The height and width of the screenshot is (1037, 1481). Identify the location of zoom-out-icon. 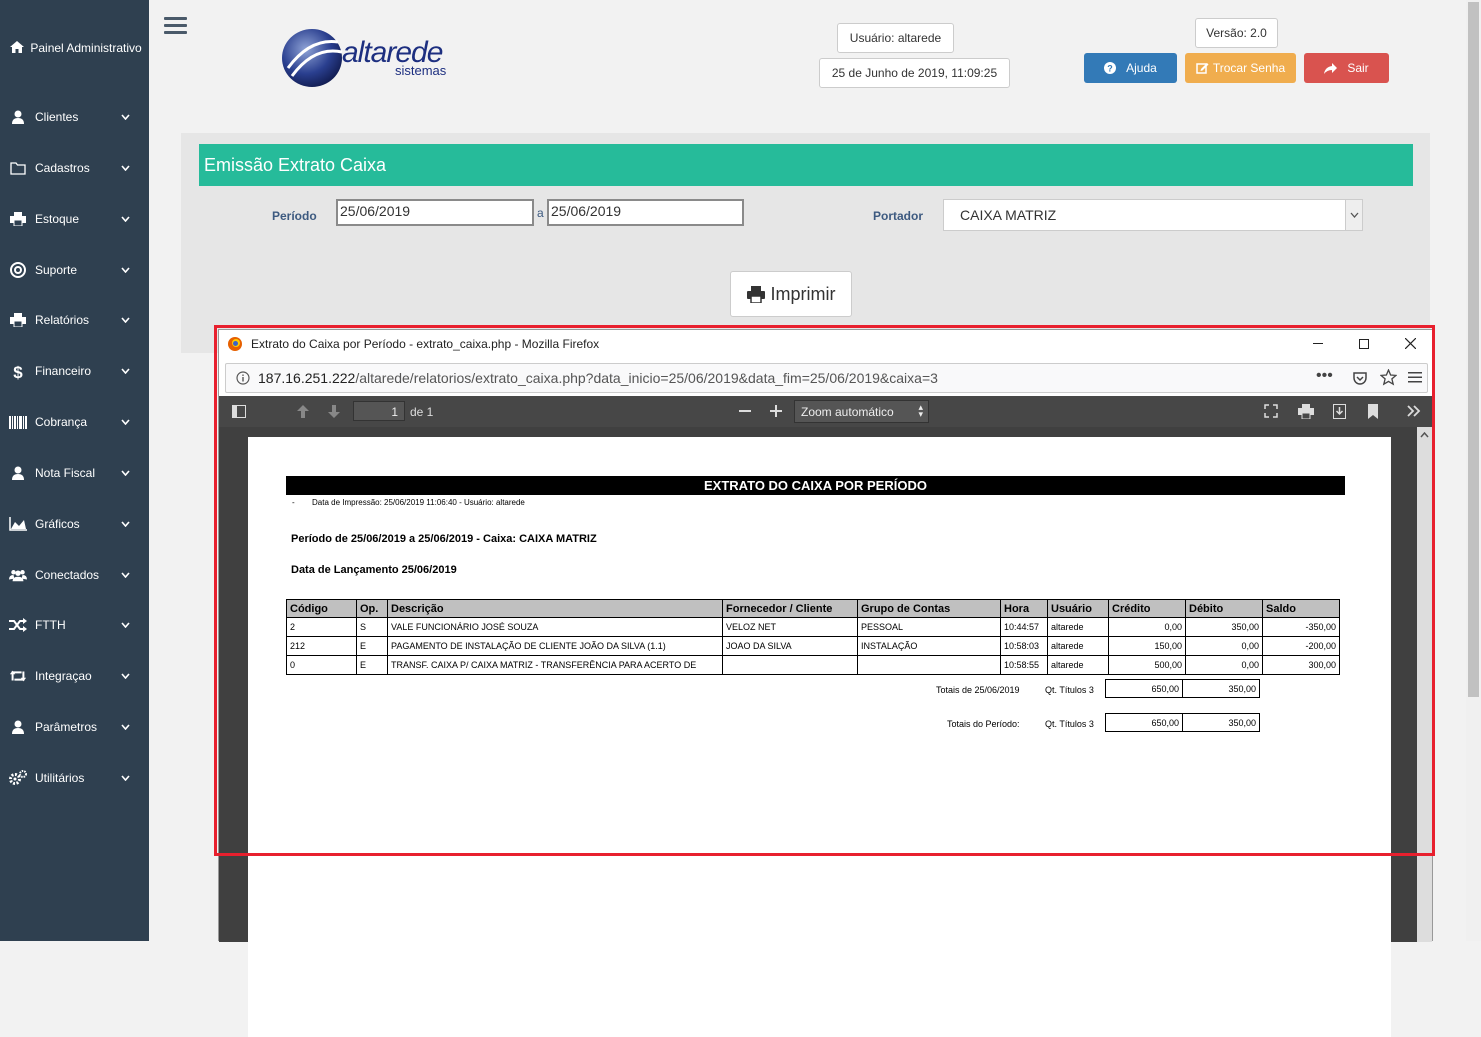
(745, 411).